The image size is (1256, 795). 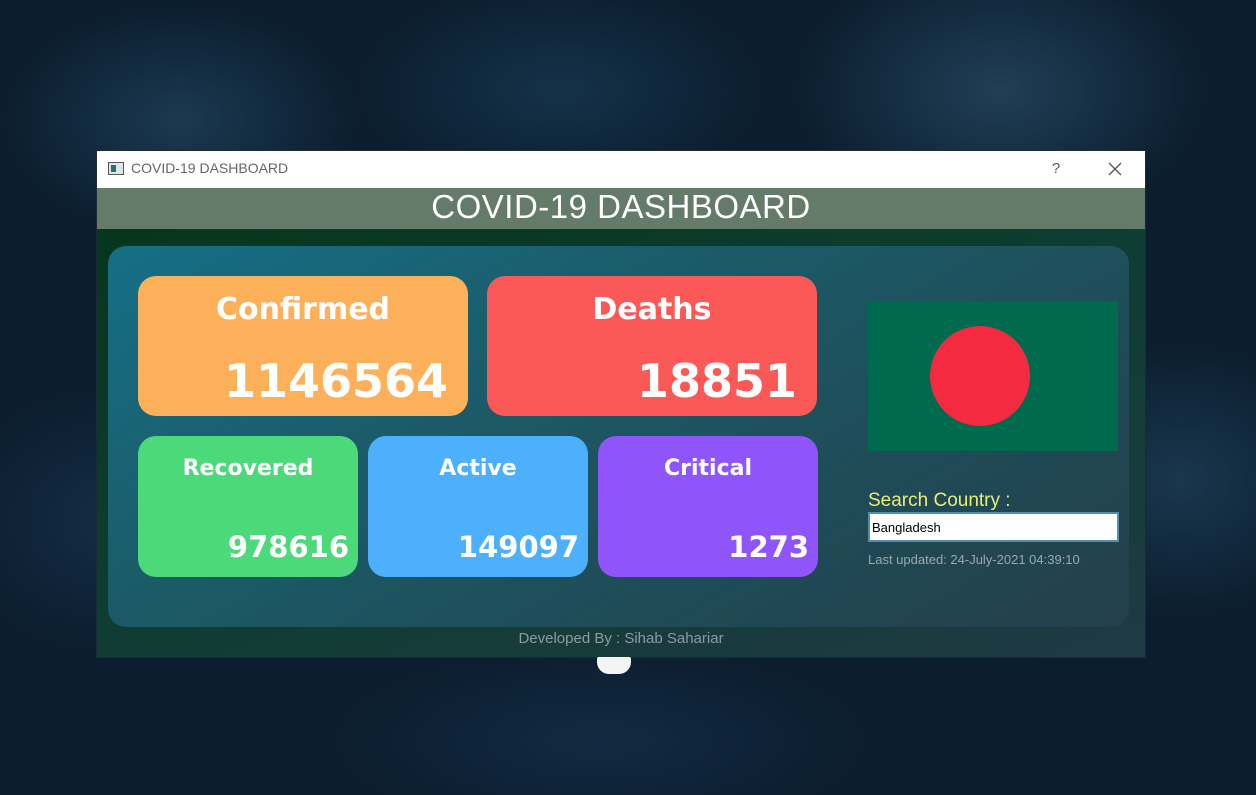 What do you see at coordinates (614, 665) in the screenshot?
I see `mouse-cursor` at bounding box center [614, 665].